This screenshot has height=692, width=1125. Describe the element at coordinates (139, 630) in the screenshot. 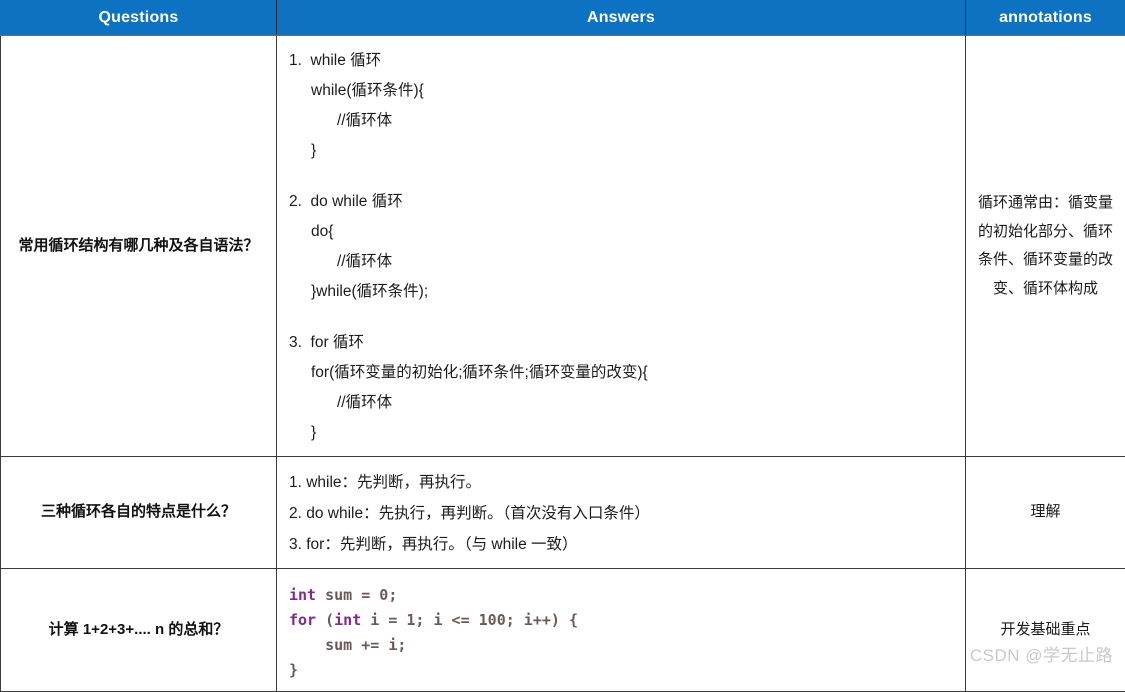

I see `question-cell: 计算 1+2+3+.... n 的总和？` at that location.